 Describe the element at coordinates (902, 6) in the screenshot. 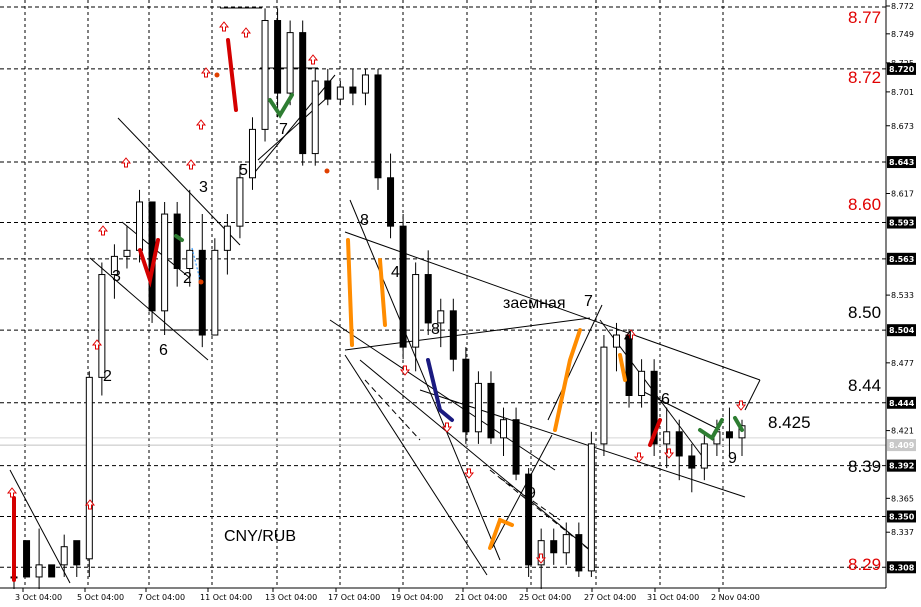

I see `y-tick-label: 8.772` at that location.